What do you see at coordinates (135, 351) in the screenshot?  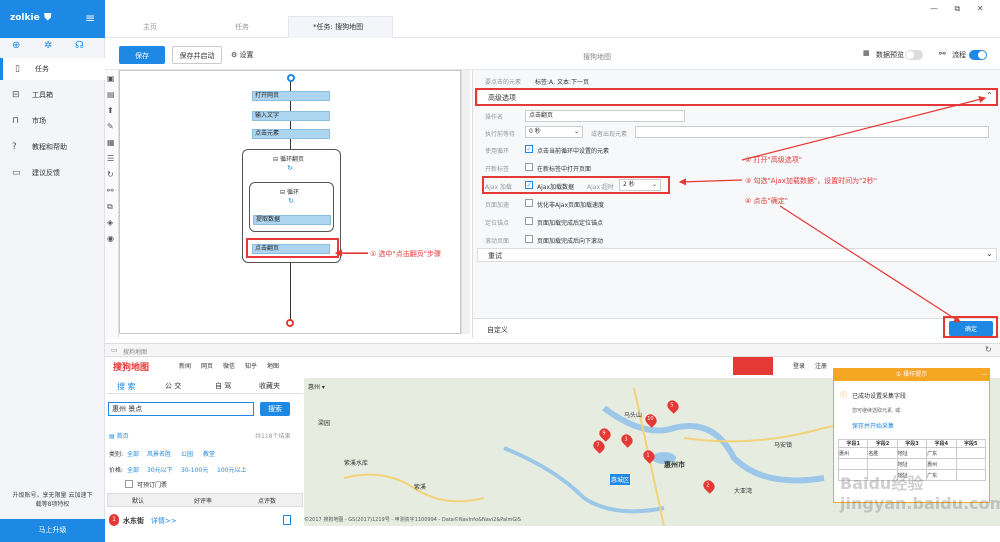 I see `address-input: 搜狗地图` at bounding box center [135, 351].